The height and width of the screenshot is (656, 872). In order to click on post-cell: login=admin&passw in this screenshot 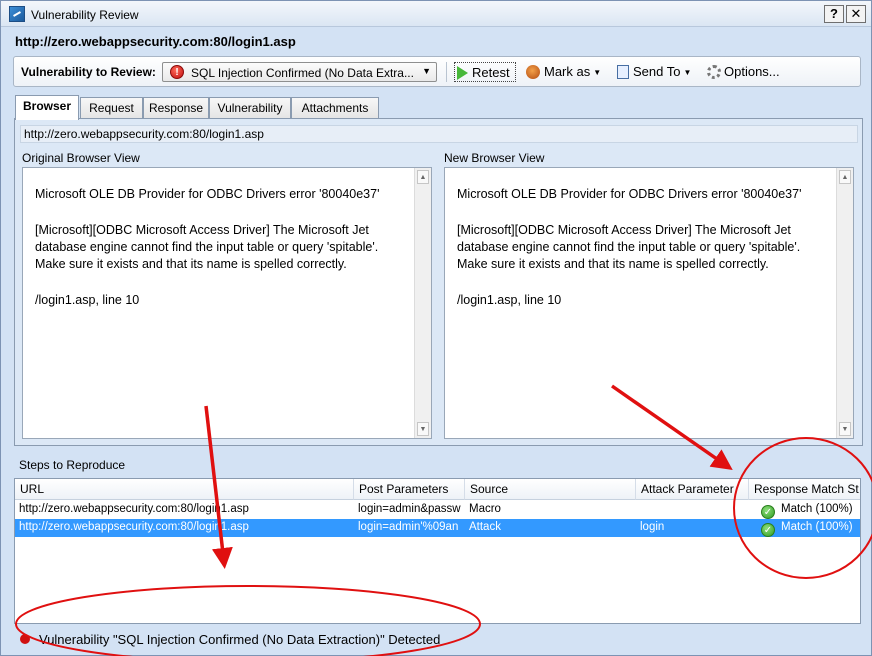, I will do `click(409, 509)`.